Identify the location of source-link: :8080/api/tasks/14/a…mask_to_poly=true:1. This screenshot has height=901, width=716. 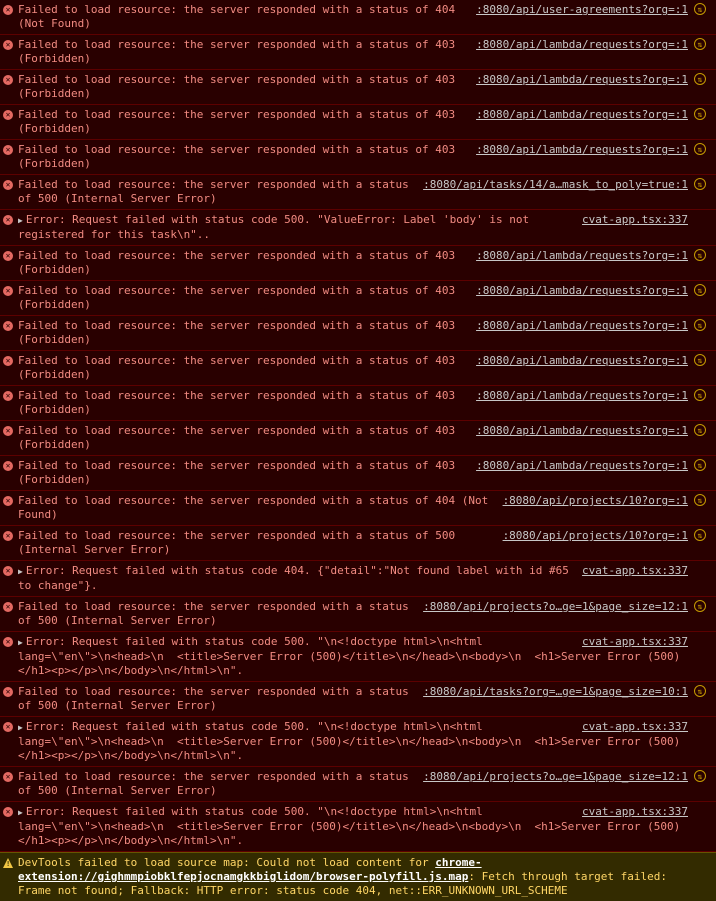
(553, 185).